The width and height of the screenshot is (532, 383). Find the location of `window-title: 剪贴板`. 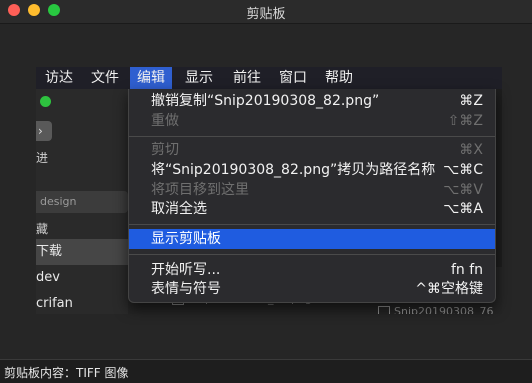

window-title: 剪贴板 is located at coordinates (266, 14).